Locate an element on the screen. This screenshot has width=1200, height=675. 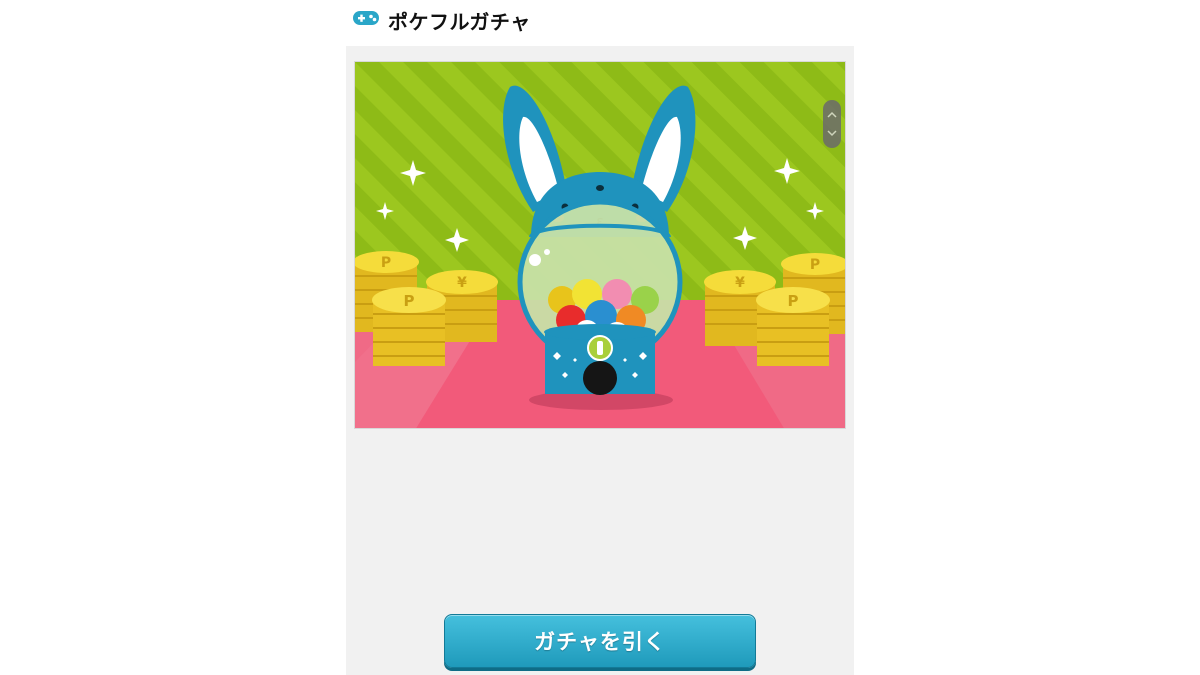
draw-gacha-button: ガチャを引く is located at coordinates (600, 641).